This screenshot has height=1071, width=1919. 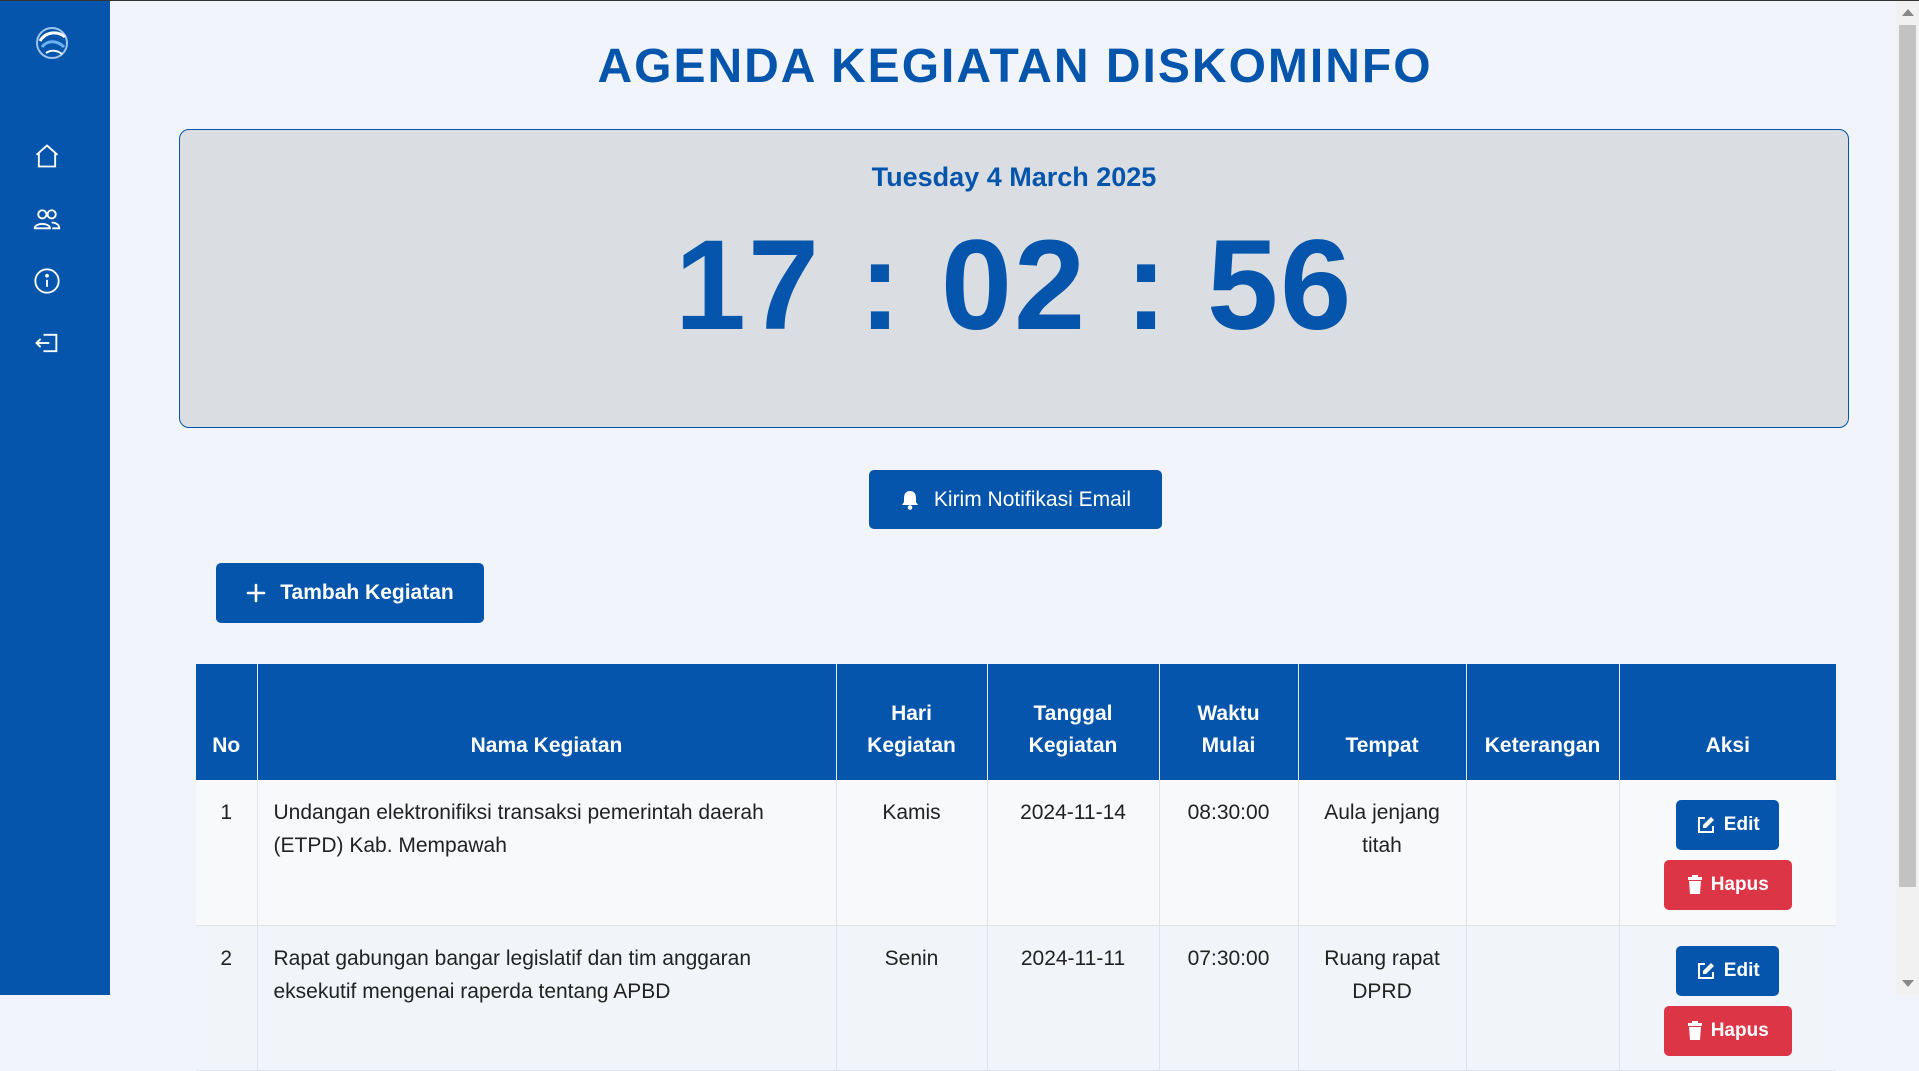 I want to click on page-title: AGENDA KEGIATAN DISKOMINFO, so click(x=1015, y=66).